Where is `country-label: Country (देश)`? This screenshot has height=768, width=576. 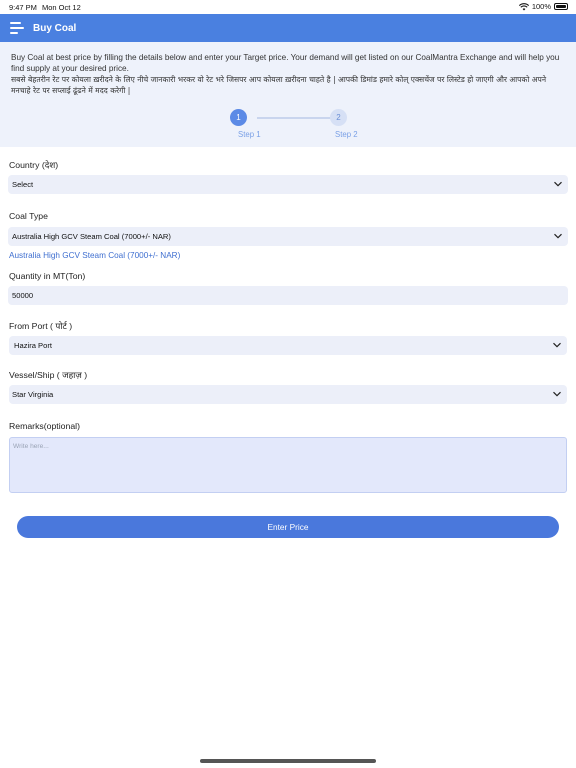 country-label: Country (देश) is located at coordinates (34, 165).